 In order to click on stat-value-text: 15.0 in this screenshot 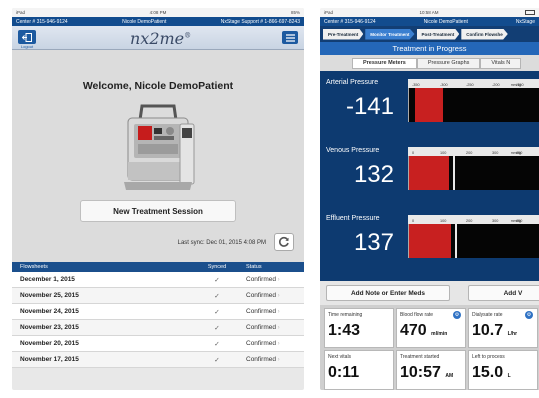, I will do `click(488, 372)`.